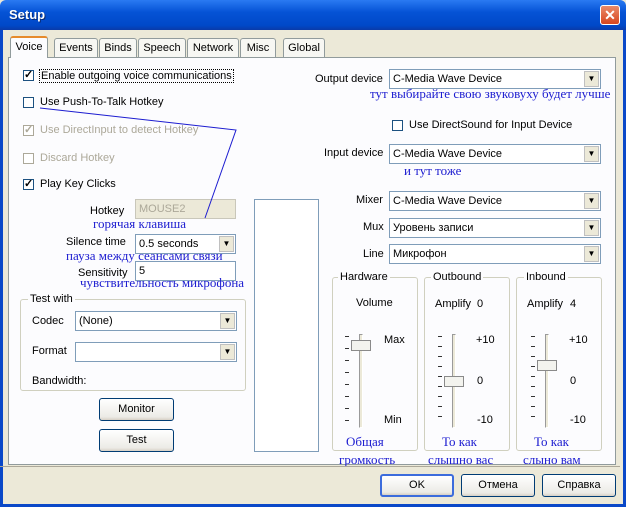 The height and width of the screenshot is (507, 626). Describe the element at coordinates (498, 485) in the screenshot. I see `cancel-button: Отмена` at that location.